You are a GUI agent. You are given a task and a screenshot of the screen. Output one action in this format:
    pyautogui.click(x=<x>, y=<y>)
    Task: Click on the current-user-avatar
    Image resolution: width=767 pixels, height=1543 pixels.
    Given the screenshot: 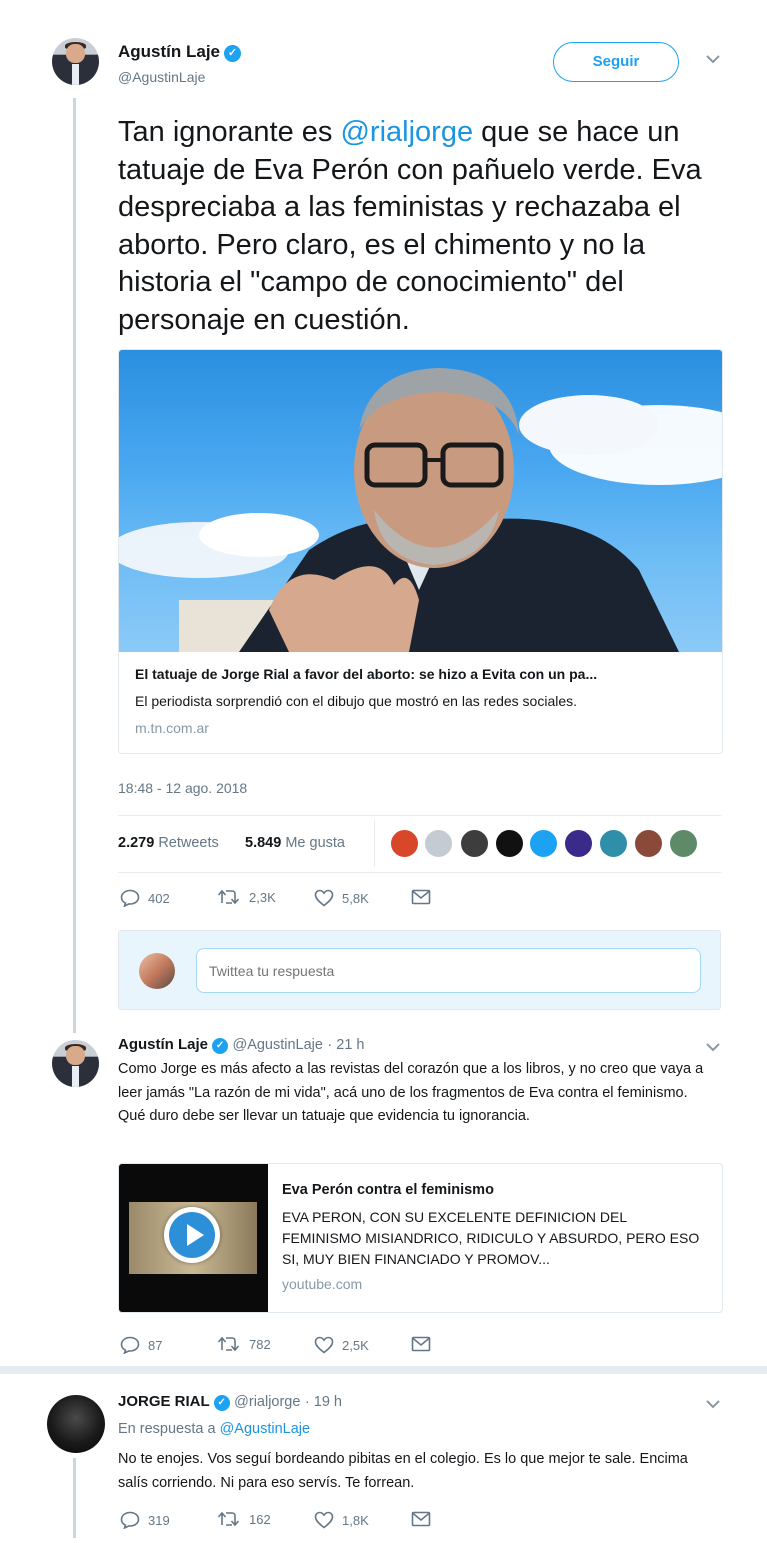 What is the action you would take?
    pyautogui.click(x=157, y=971)
    